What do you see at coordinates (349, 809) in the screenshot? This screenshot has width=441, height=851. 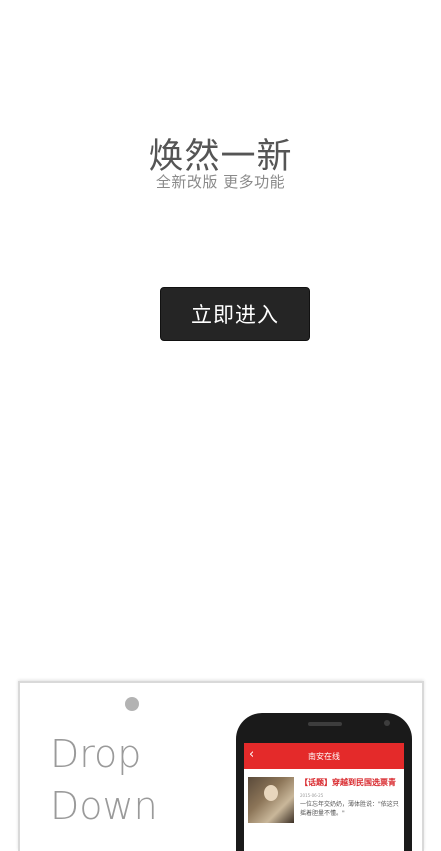 I see `news-snippet: 一位忘年交奶奶，薄体胜说："依这只摇着胆量不懂。"` at bounding box center [349, 809].